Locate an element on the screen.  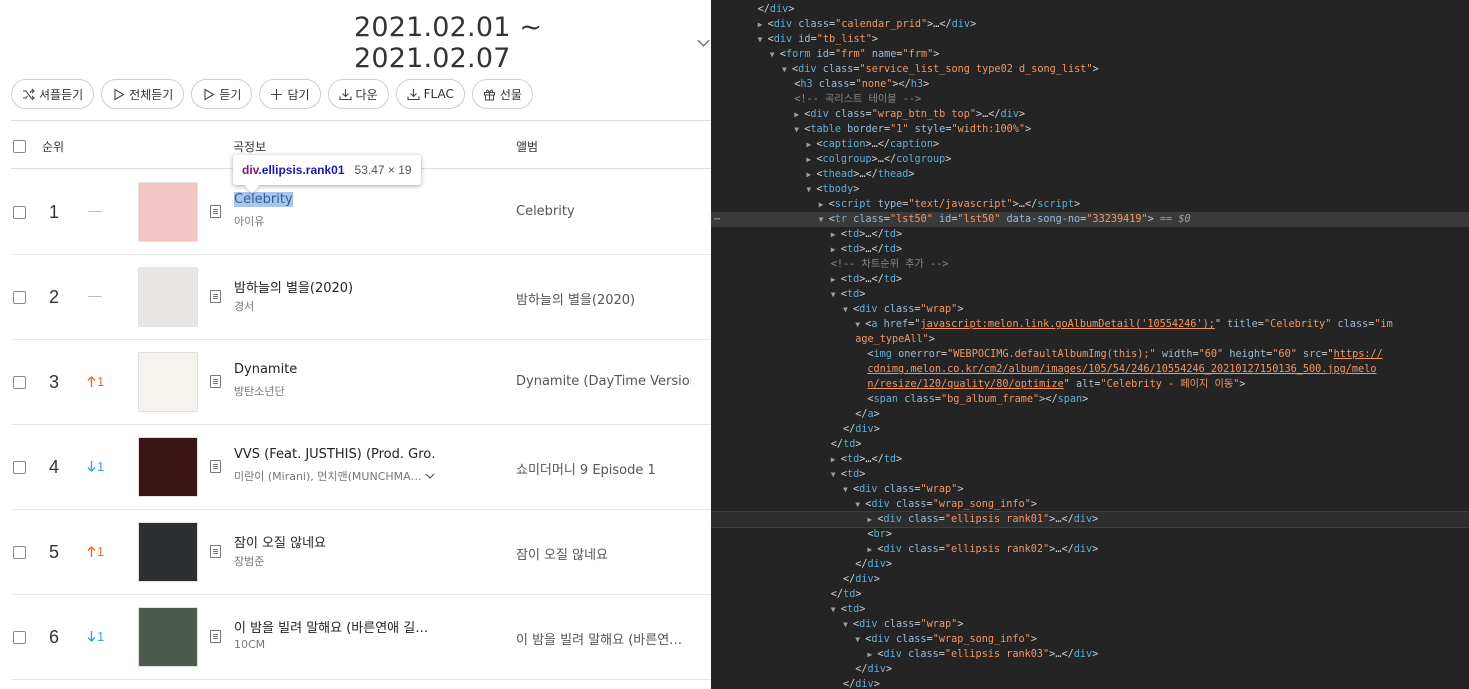
dom-tree-line: <h3 class="none"></h3> is located at coordinates (1090, 84).